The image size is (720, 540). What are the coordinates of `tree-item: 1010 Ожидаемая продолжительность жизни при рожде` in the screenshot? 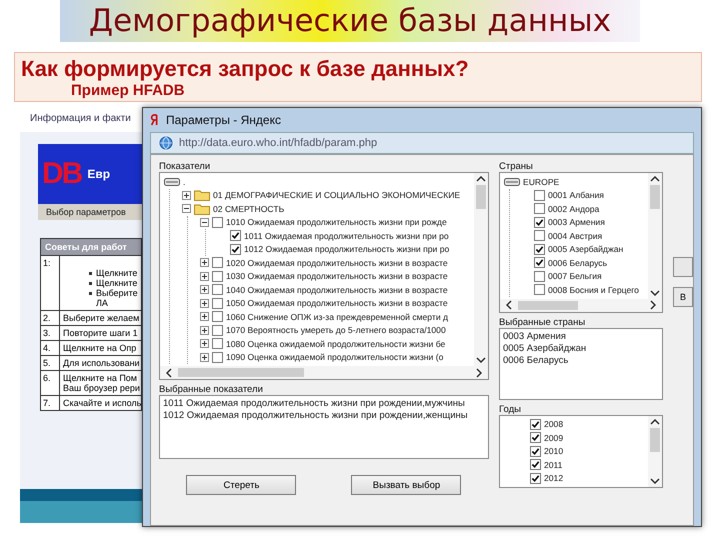 It's located at (336, 222).